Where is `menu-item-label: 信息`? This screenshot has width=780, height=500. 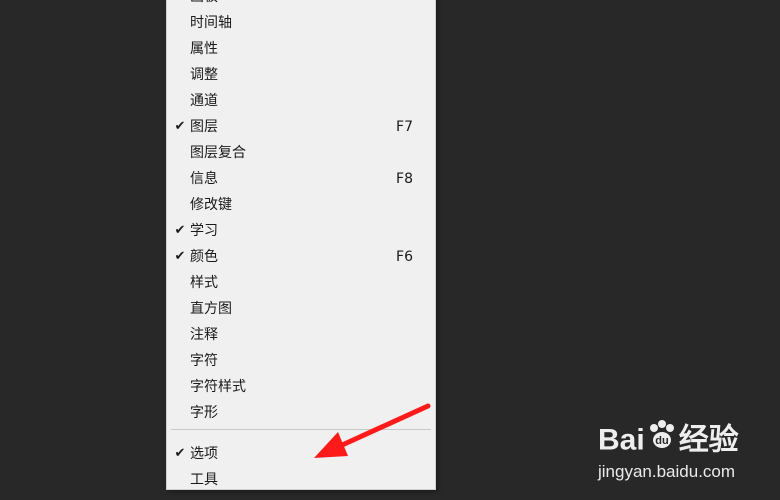
menu-item-label: 信息 is located at coordinates (204, 179).